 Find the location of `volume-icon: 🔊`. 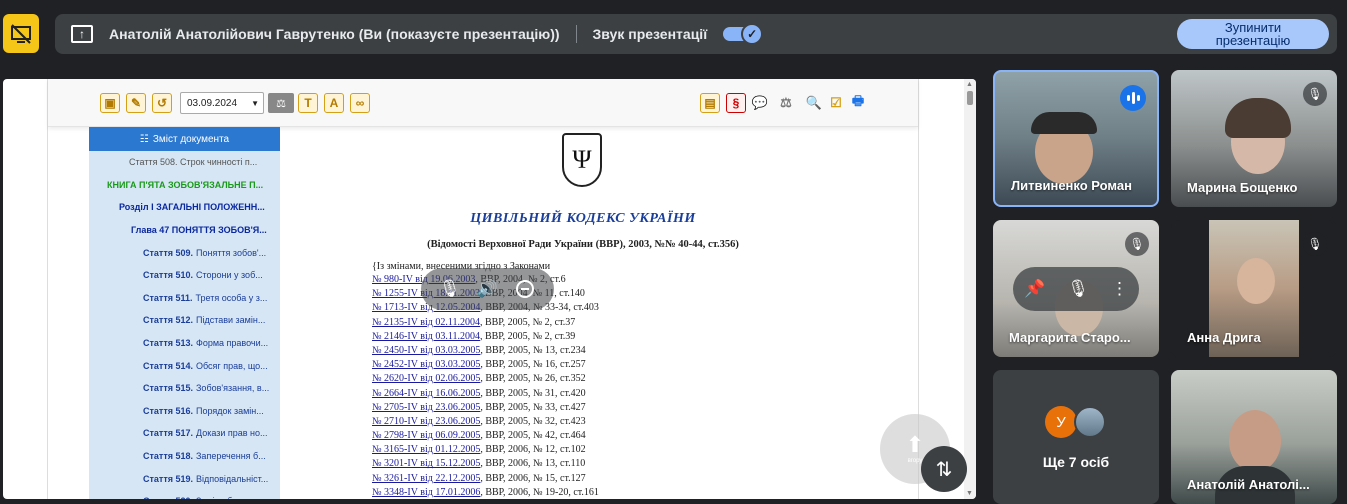

volume-icon: 🔊 is located at coordinates (487, 289).